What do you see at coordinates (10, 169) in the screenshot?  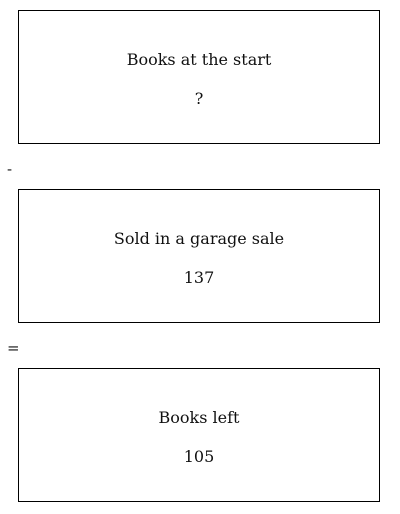 I see `minus-operator: -` at bounding box center [10, 169].